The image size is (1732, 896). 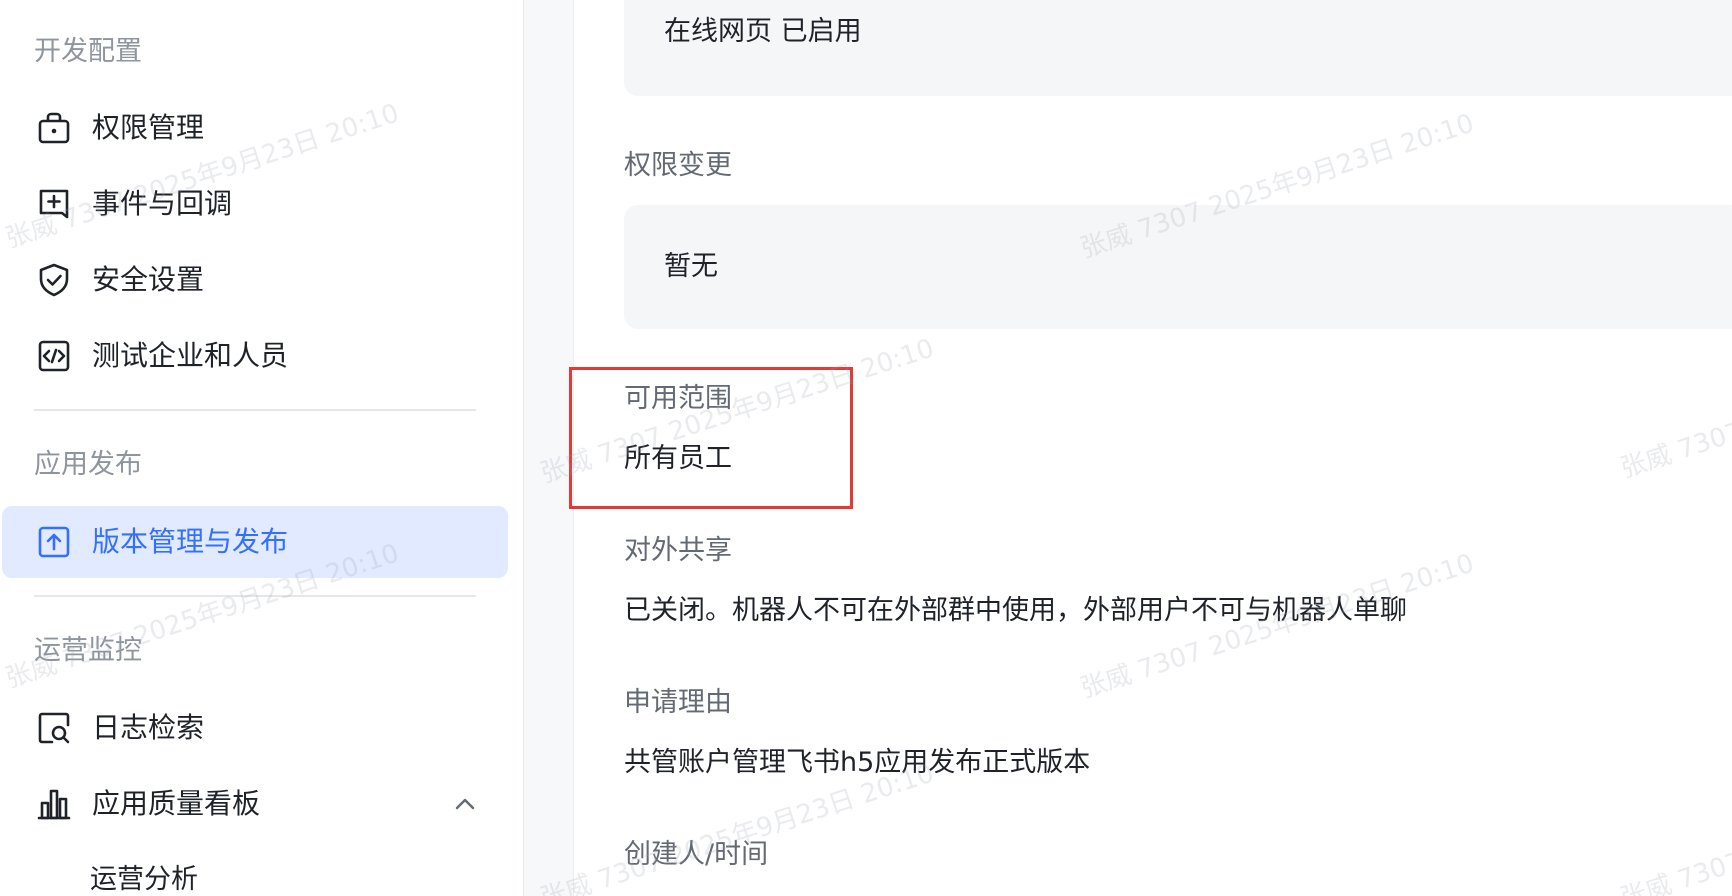 I want to click on permission-change-label: 权限变更, so click(x=678, y=165).